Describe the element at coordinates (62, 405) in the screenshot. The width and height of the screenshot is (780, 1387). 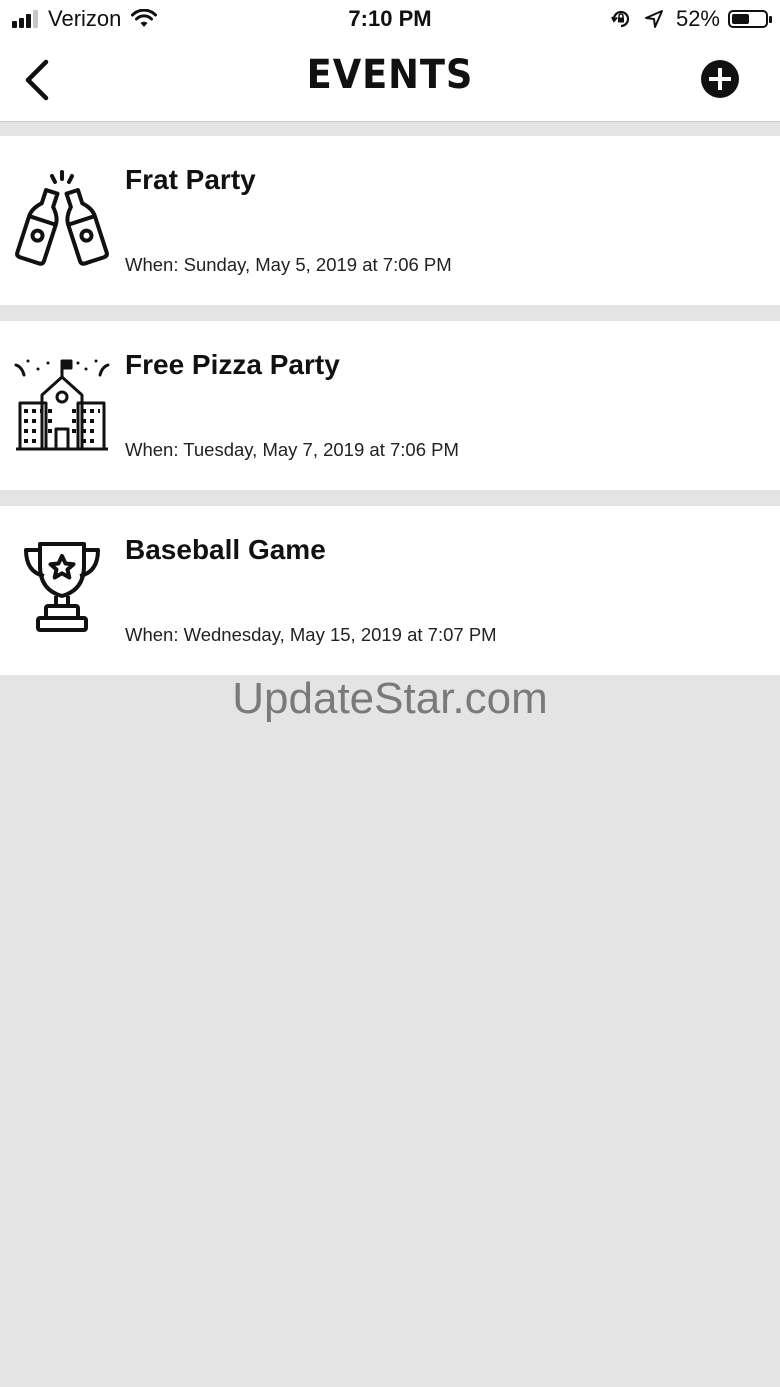
I see `school-building-icon` at that location.